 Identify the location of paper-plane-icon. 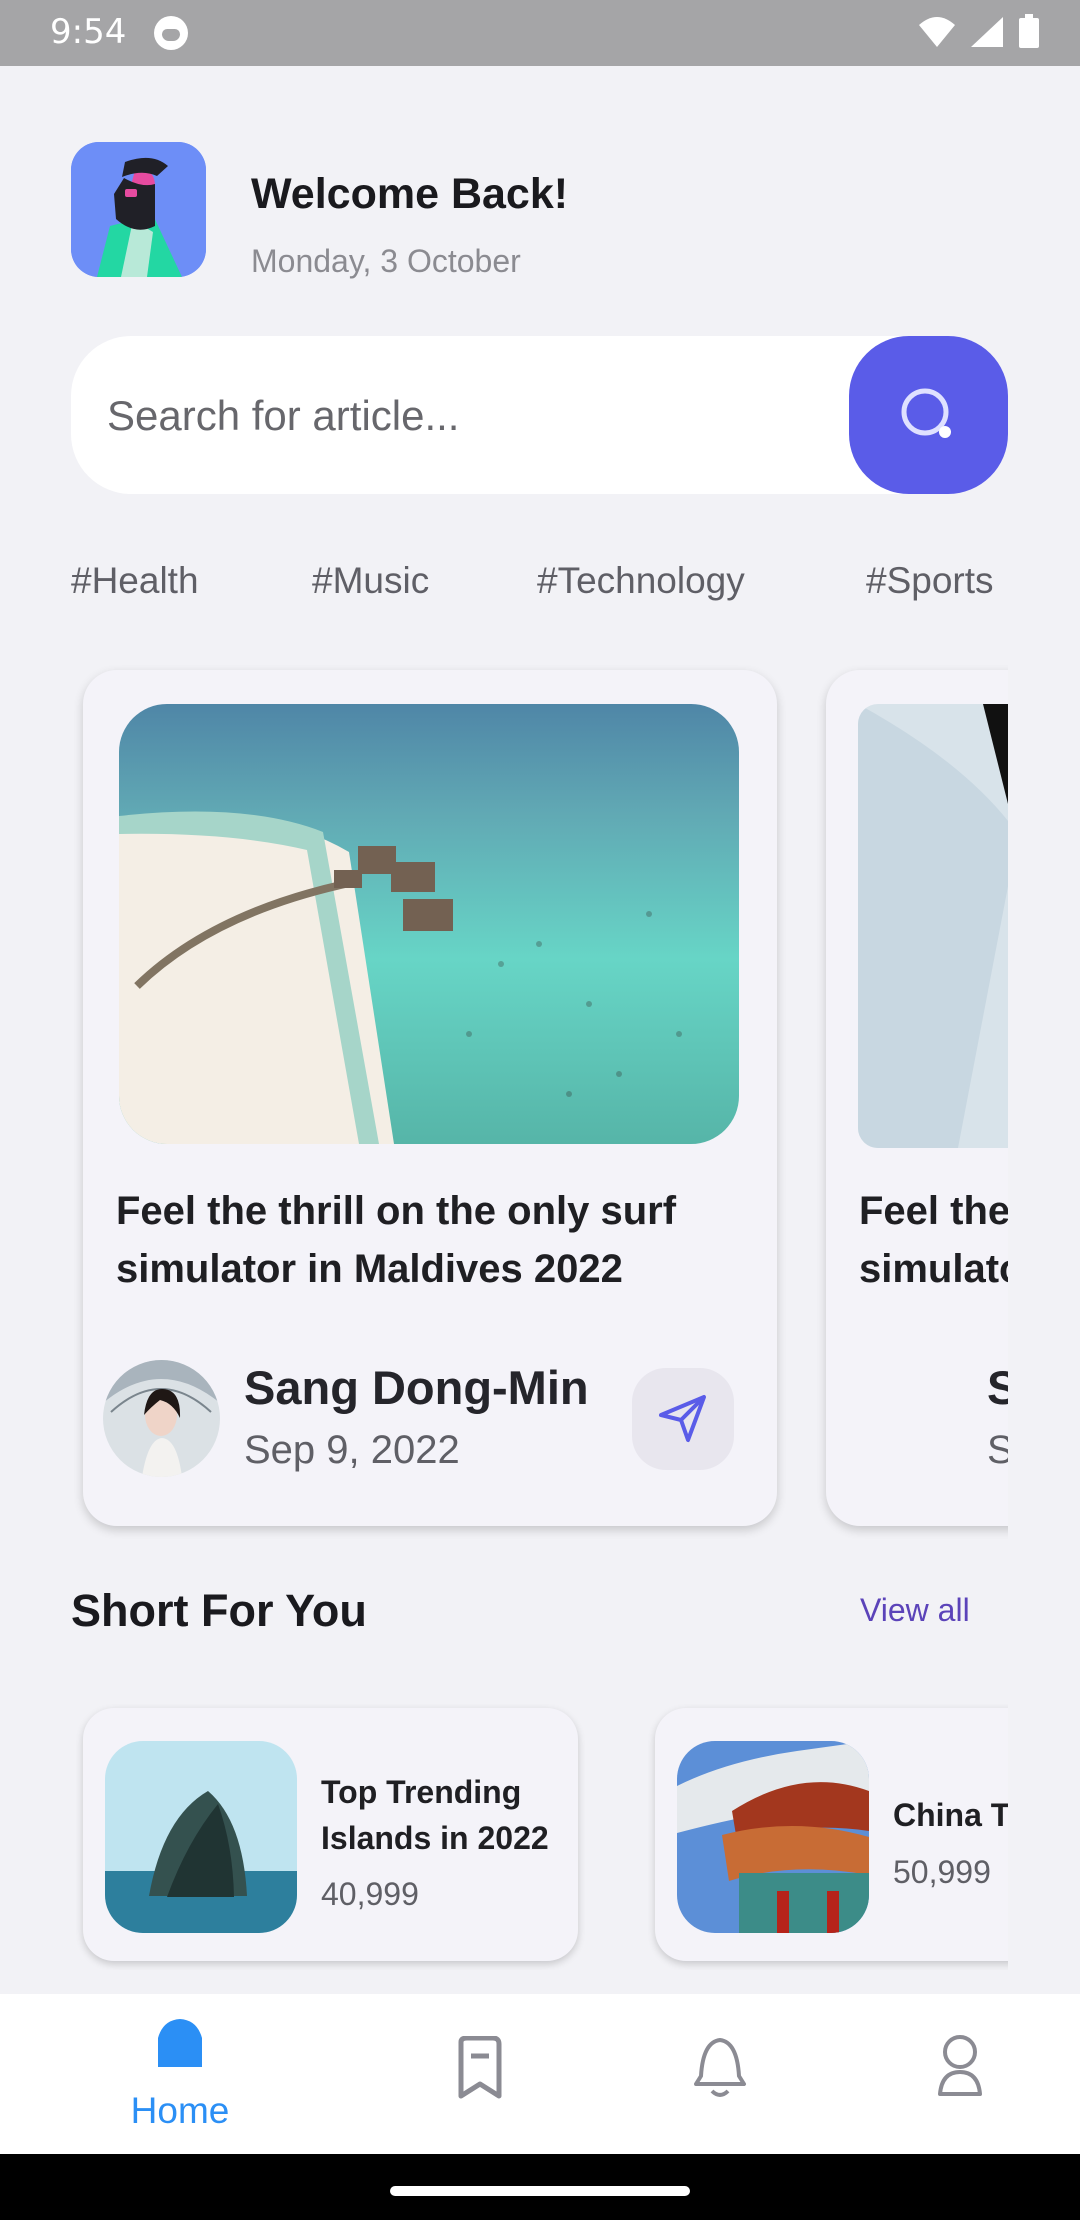
(682, 1418).